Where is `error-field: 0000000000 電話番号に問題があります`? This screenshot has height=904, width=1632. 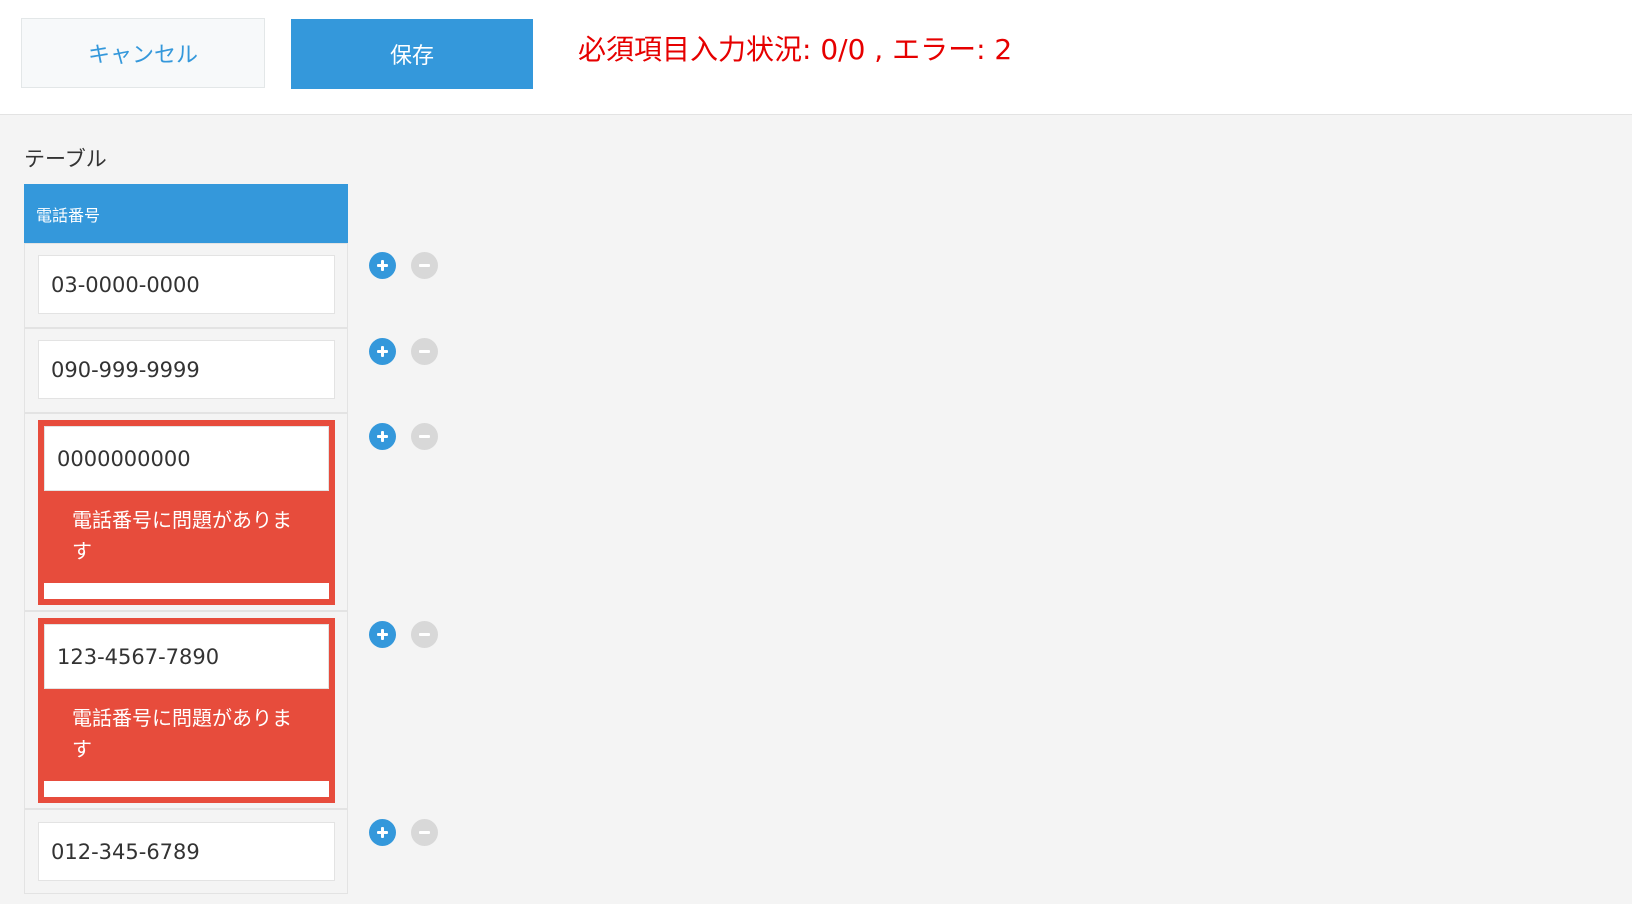
error-field: 0000000000 電話番号に問題があります is located at coordinates (186, 512).